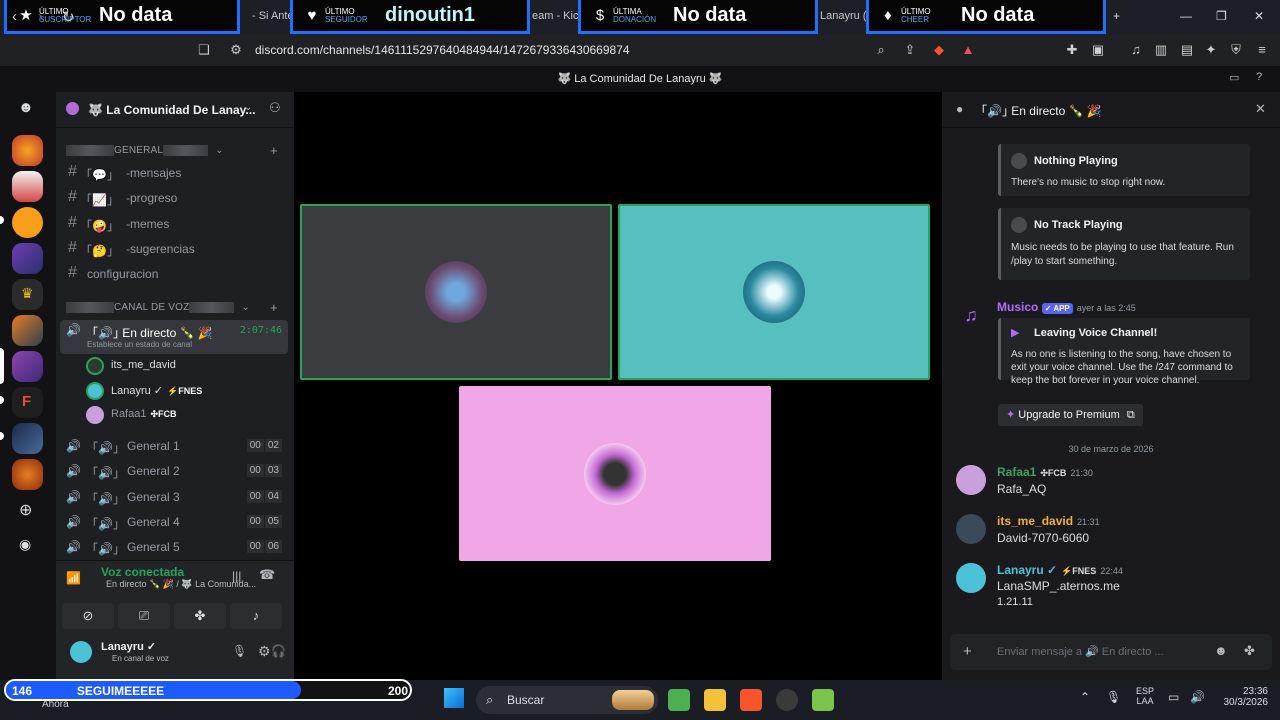  What do you see at coordinates (181, 415) in the screenshot?
I see `voice-user: Rafaa1 ✣FCB` at bounding box center [181, 415].